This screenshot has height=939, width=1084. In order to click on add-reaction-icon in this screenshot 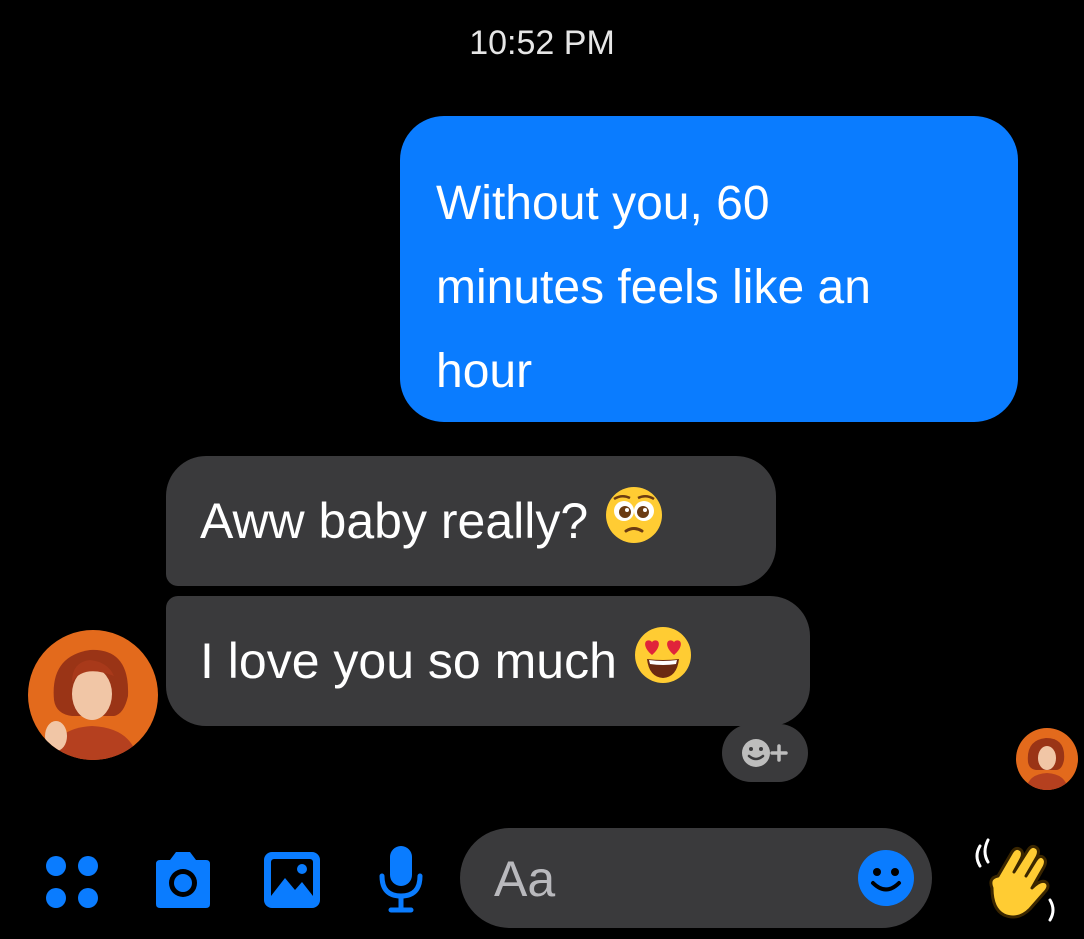, I will do `click(765, 753)`.